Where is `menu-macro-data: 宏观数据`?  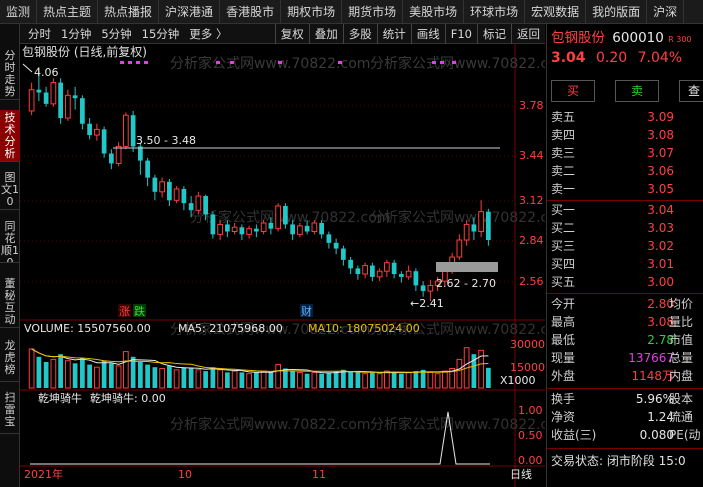
menu-macro-data: 宏观数据 is located at coordinates (556, 11).